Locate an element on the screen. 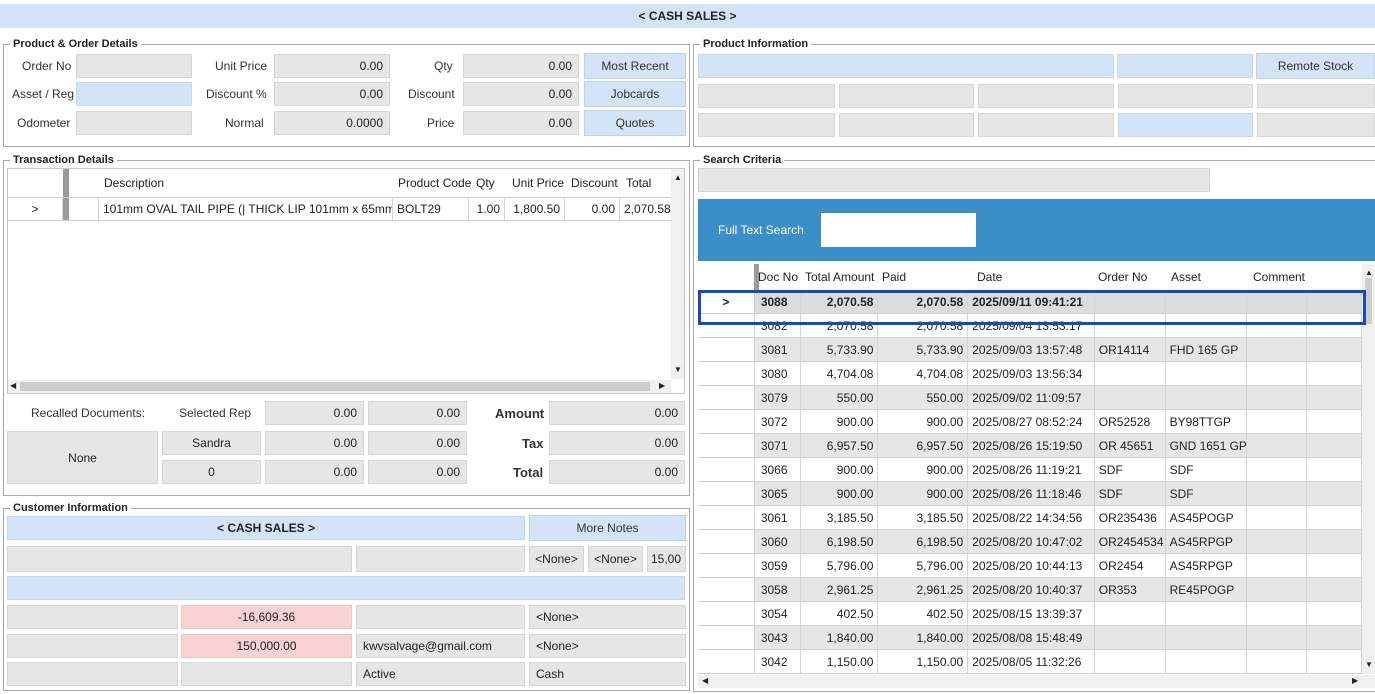 This screenshot has width=1375, height=694. cell-total-amount: 900.00 is located at coordinates (840, 469).